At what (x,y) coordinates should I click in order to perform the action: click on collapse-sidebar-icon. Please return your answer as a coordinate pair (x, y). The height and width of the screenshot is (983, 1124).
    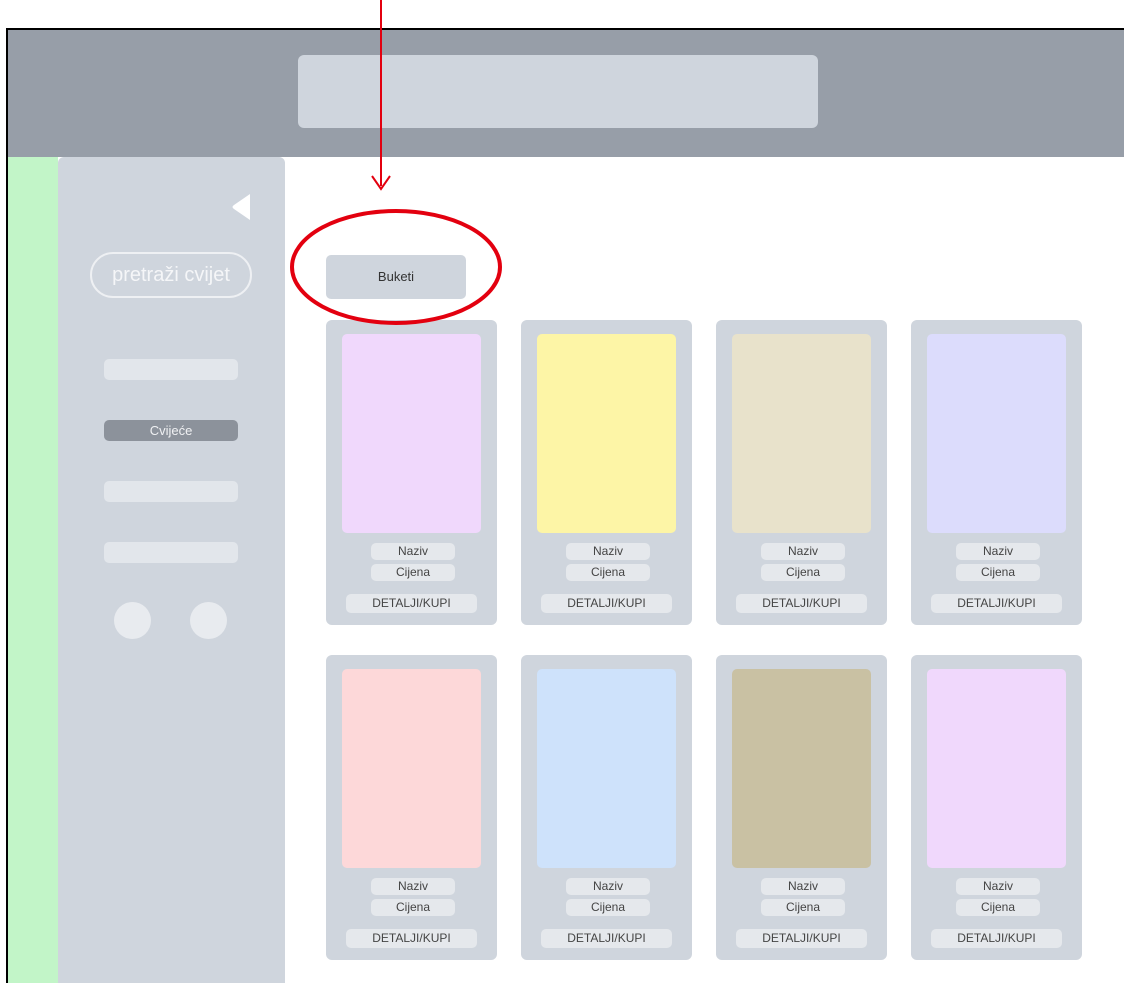
    Looking at the image, I should click on (241, 207).